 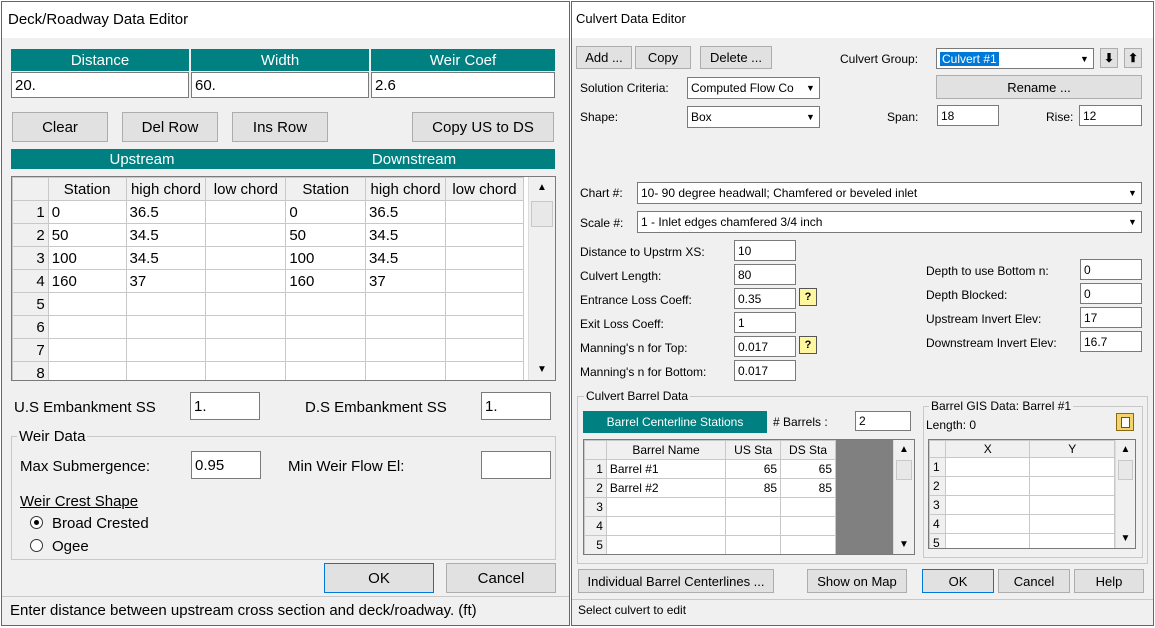 What do you see at coordinates (1133, 58) in the screenshot?
I see `move-up-icon: ⬆` at bounding box center [1133, 58].